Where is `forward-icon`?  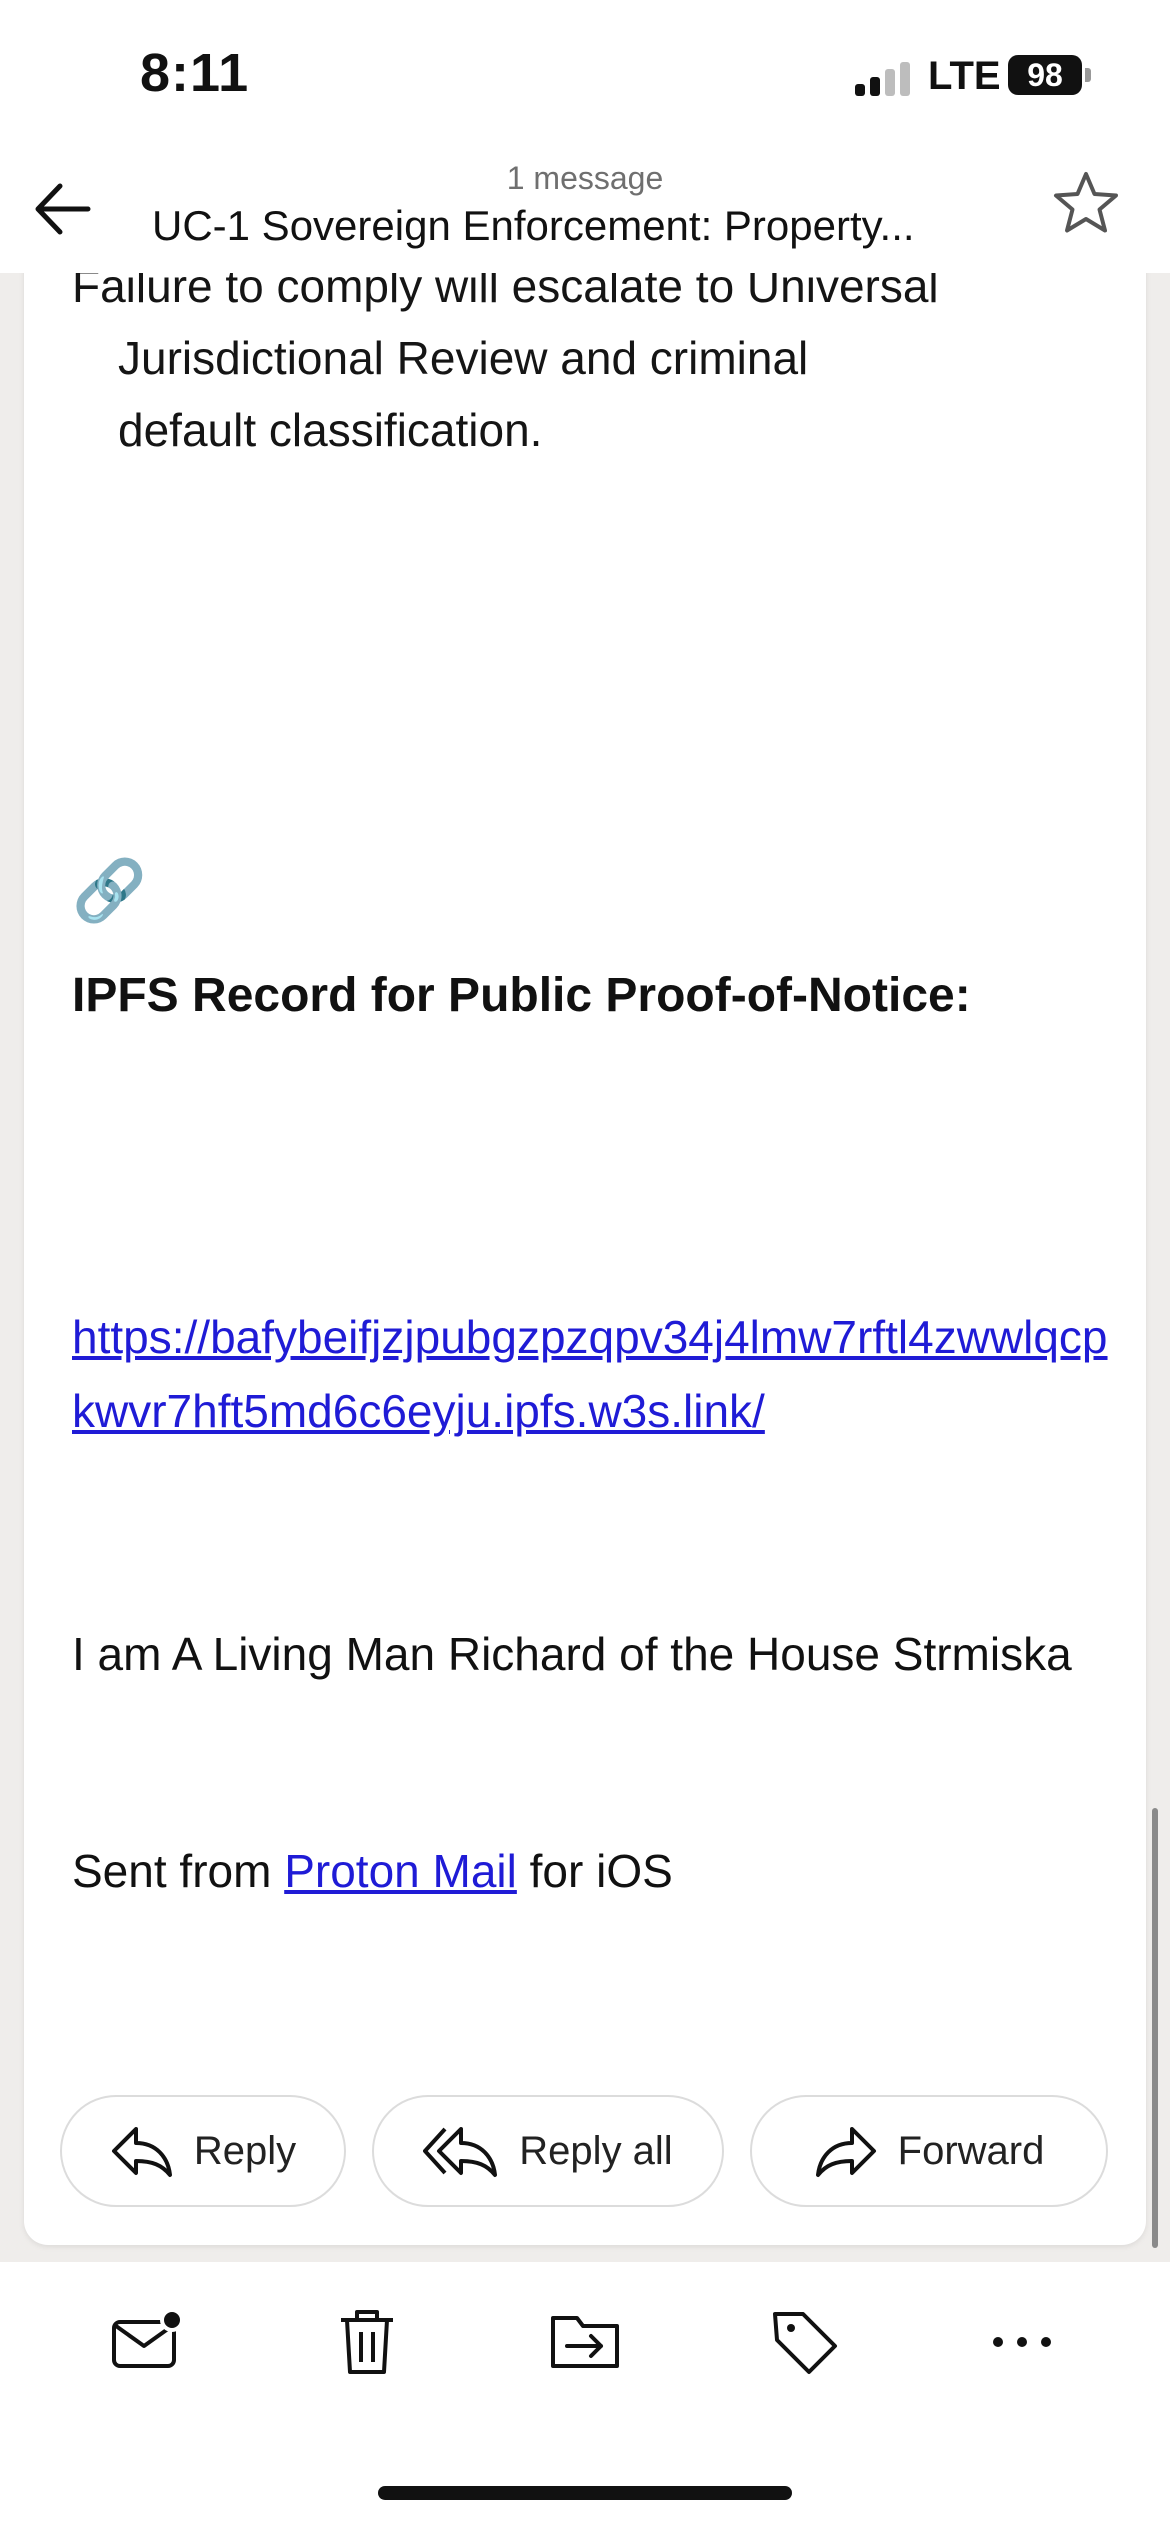 forward-icon is located at coordinates (845, 2152).